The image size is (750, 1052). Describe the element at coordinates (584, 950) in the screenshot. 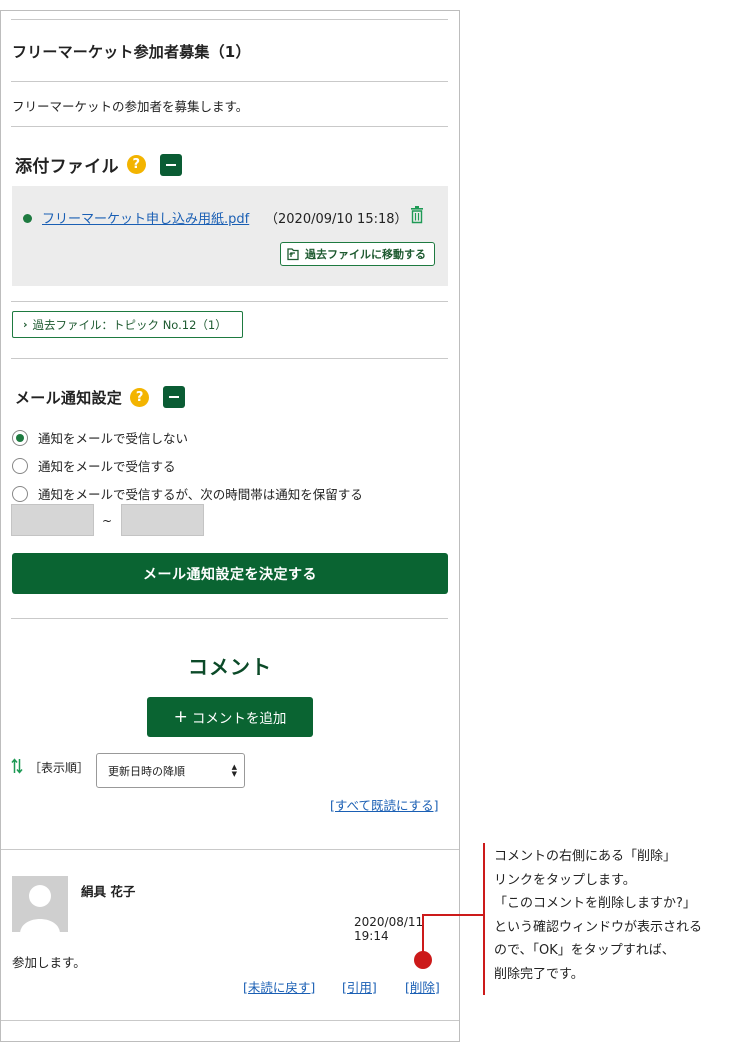

I see `callout-line: ので、「OK」をタップすれば、` at that location.